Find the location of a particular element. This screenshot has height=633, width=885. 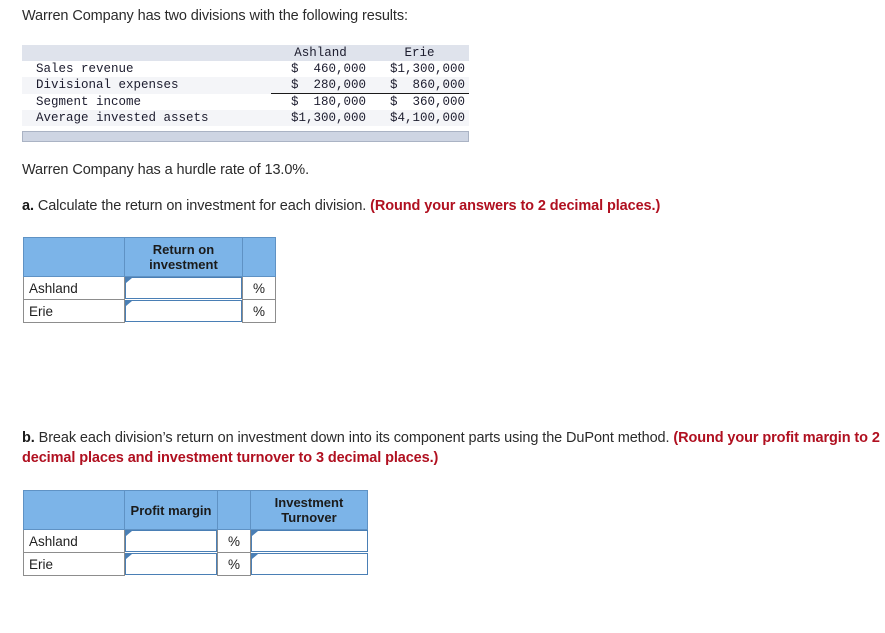

results-col-ashland: Ashland is located at coordinates (320, 53).